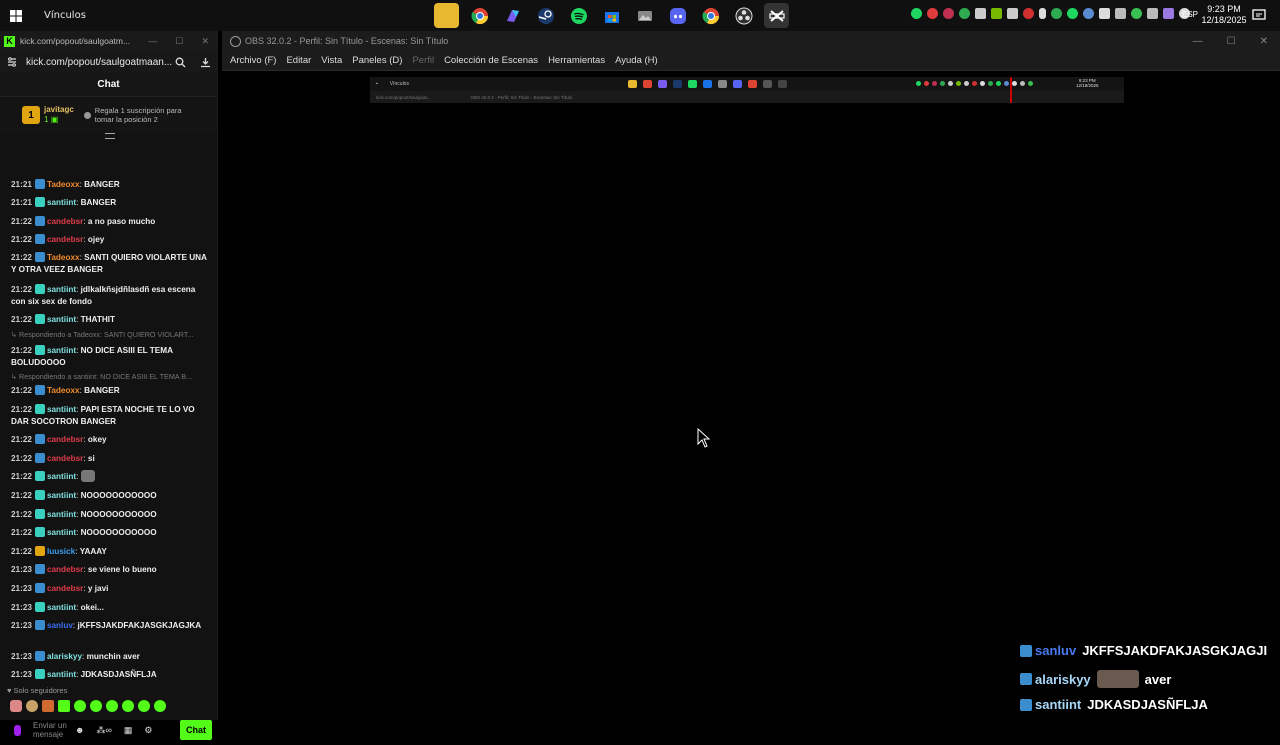 Image resolution: width=1280 pixels, height=745 pixels. Describe the element at coordinates (1028, 13) in the screenshot. I see `record-tray-icon` at that location.